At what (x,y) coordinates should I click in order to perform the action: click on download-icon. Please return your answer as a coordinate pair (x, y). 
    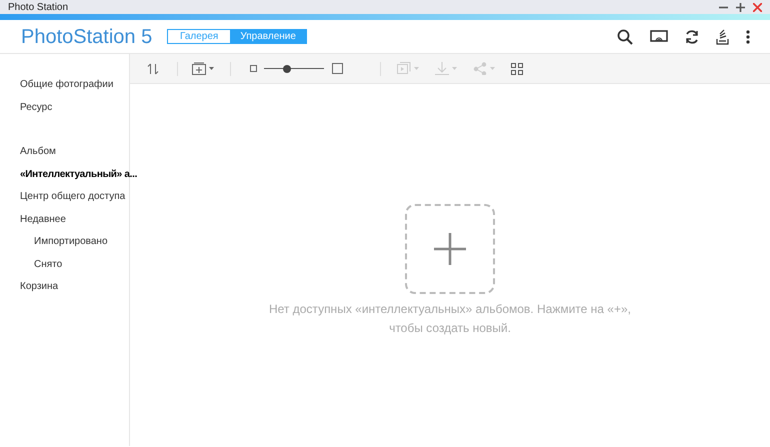
    Looking at the image, I should click on (442, 68).